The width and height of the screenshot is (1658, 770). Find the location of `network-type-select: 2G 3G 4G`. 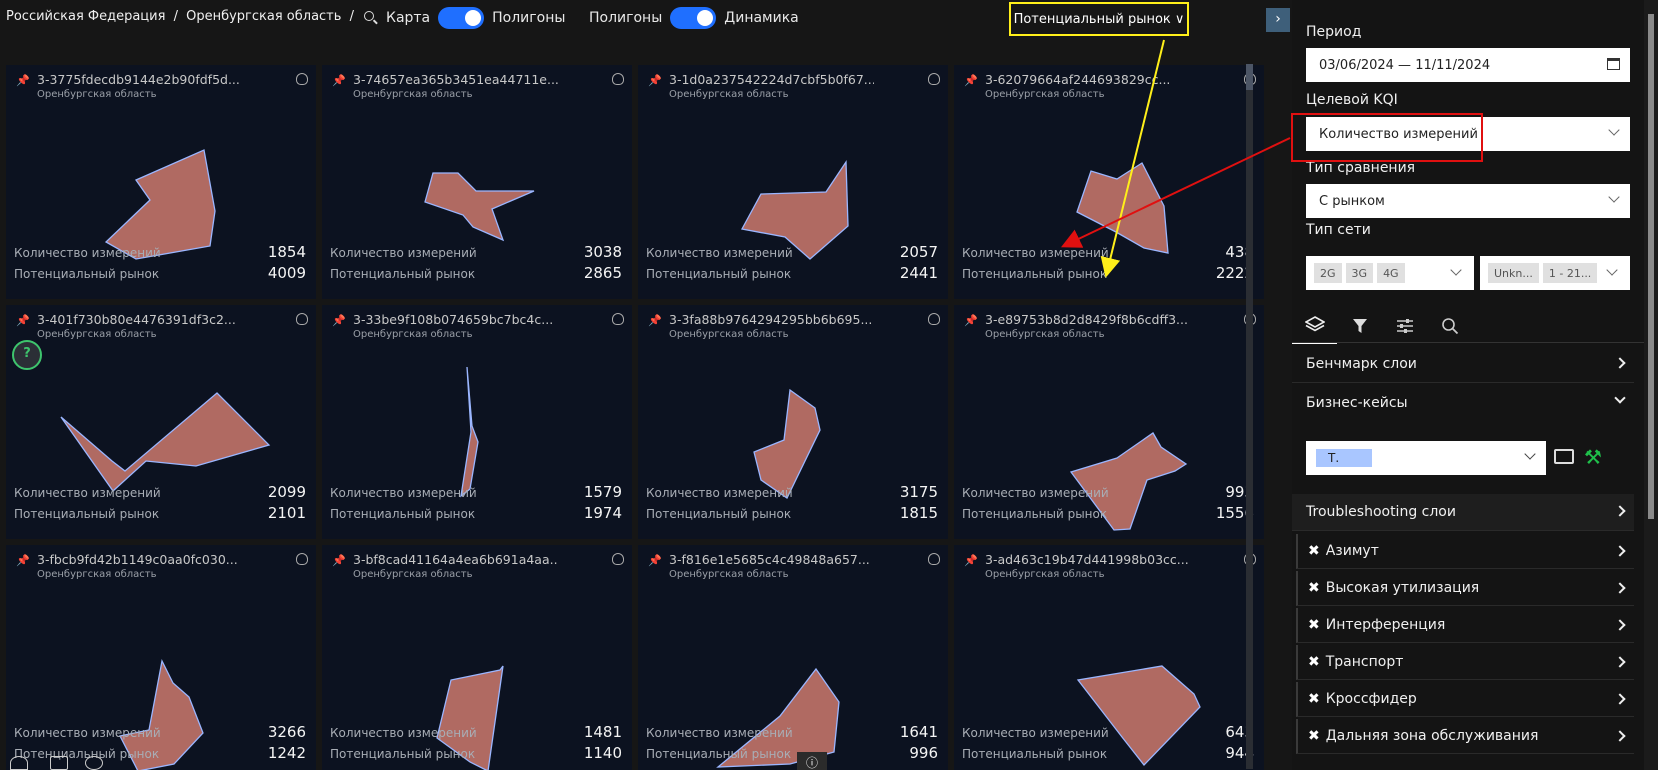

network-type-select: 2G 3G 4G is located at coordinates (1390, 273).